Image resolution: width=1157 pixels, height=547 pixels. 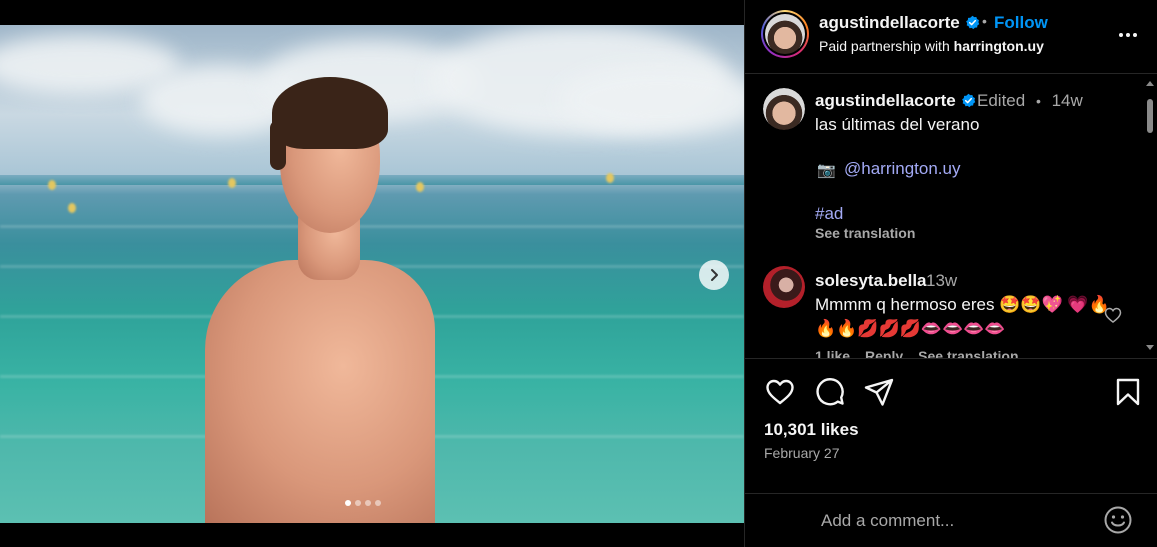 I want to click on comment-likes-count: 1 like, so click(x=832, y=353).